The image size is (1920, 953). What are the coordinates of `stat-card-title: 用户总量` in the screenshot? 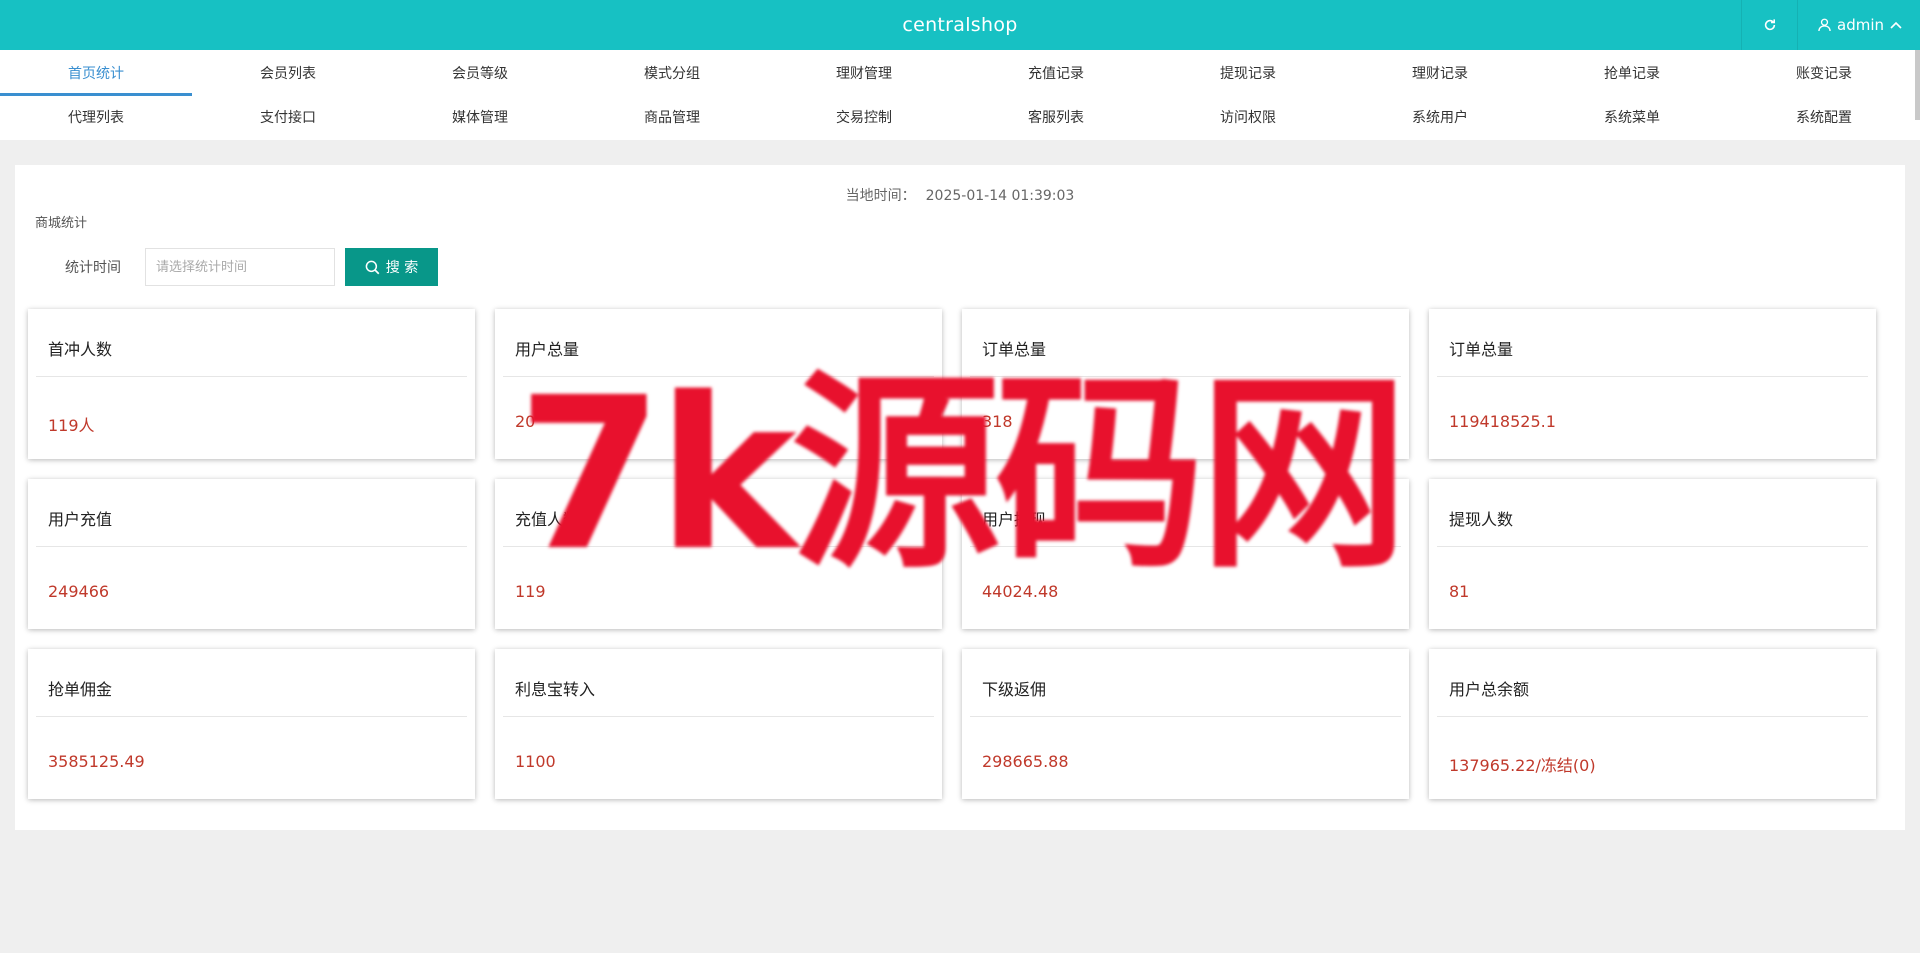 It's located at (547, 349).